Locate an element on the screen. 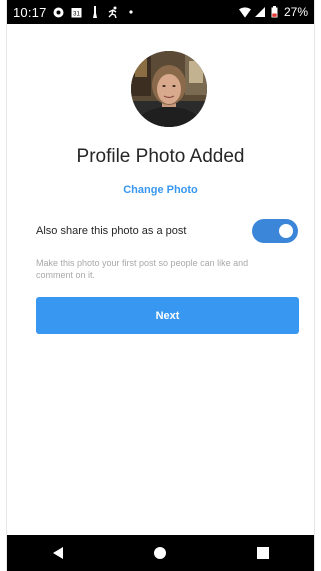 The height and width of the screenshot is (571, 321). recents-icon is located at coordinates (263, 553).